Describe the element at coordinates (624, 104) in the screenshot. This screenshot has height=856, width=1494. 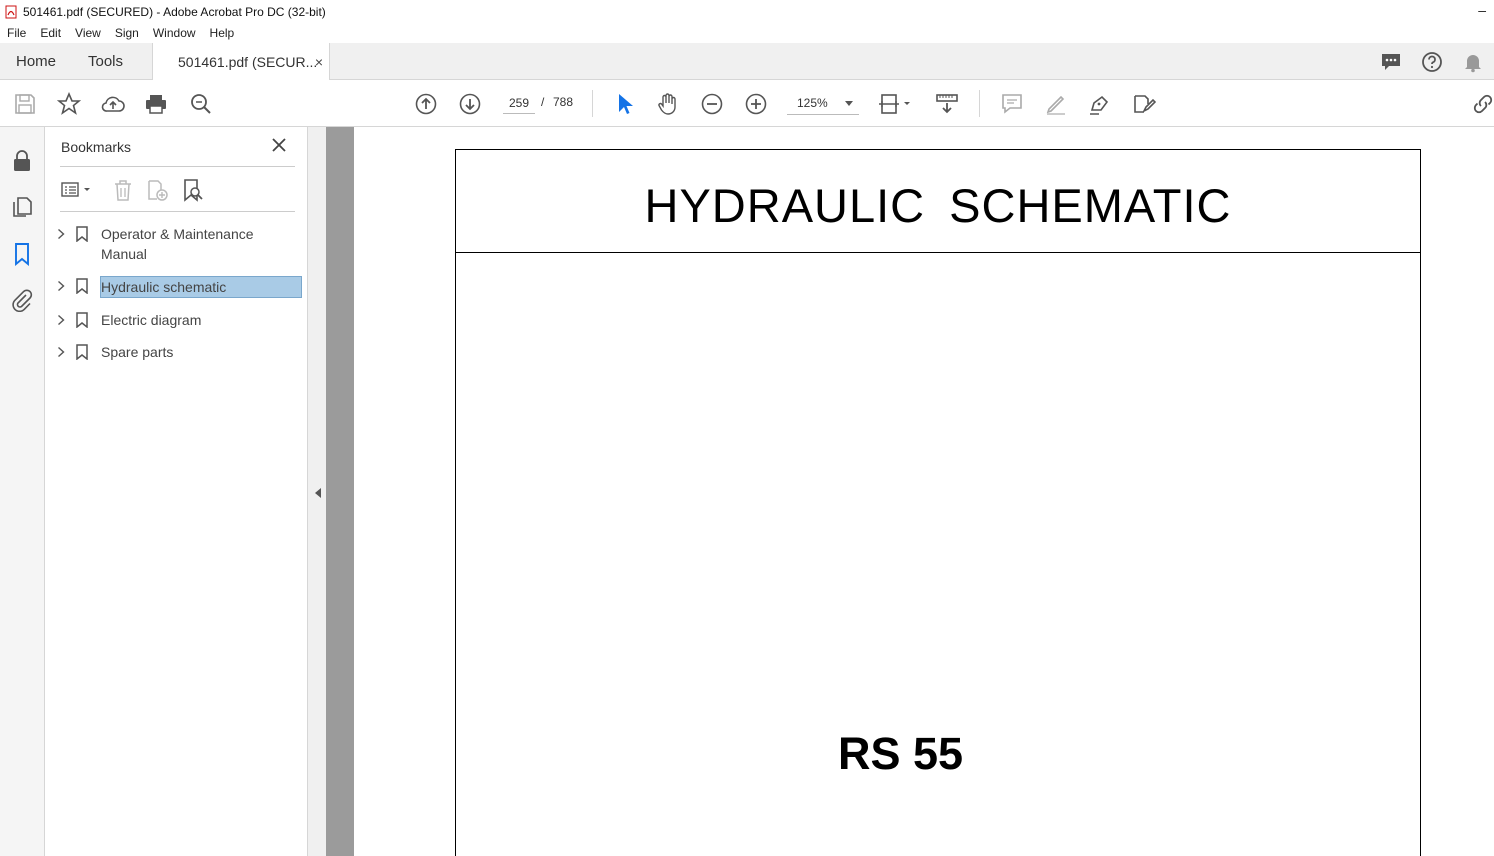
I see `select-cursor-icon` at that location.